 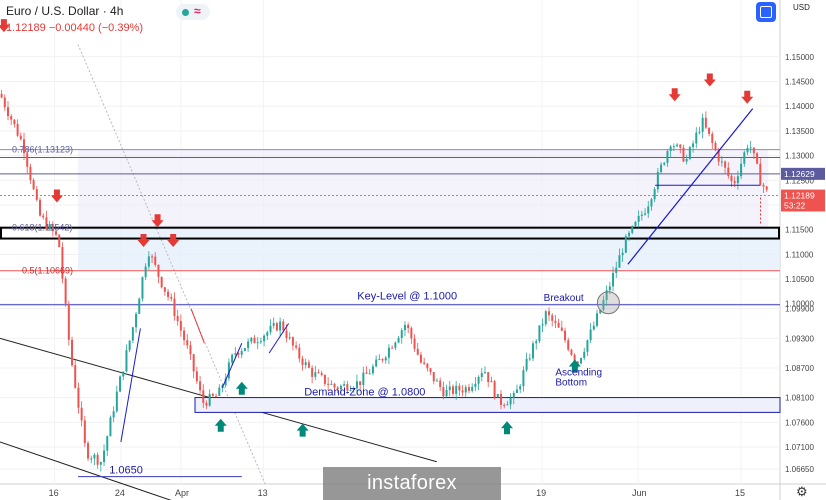 I want to click on y-tick-label: 1.08700, so click(x=799, y=368).